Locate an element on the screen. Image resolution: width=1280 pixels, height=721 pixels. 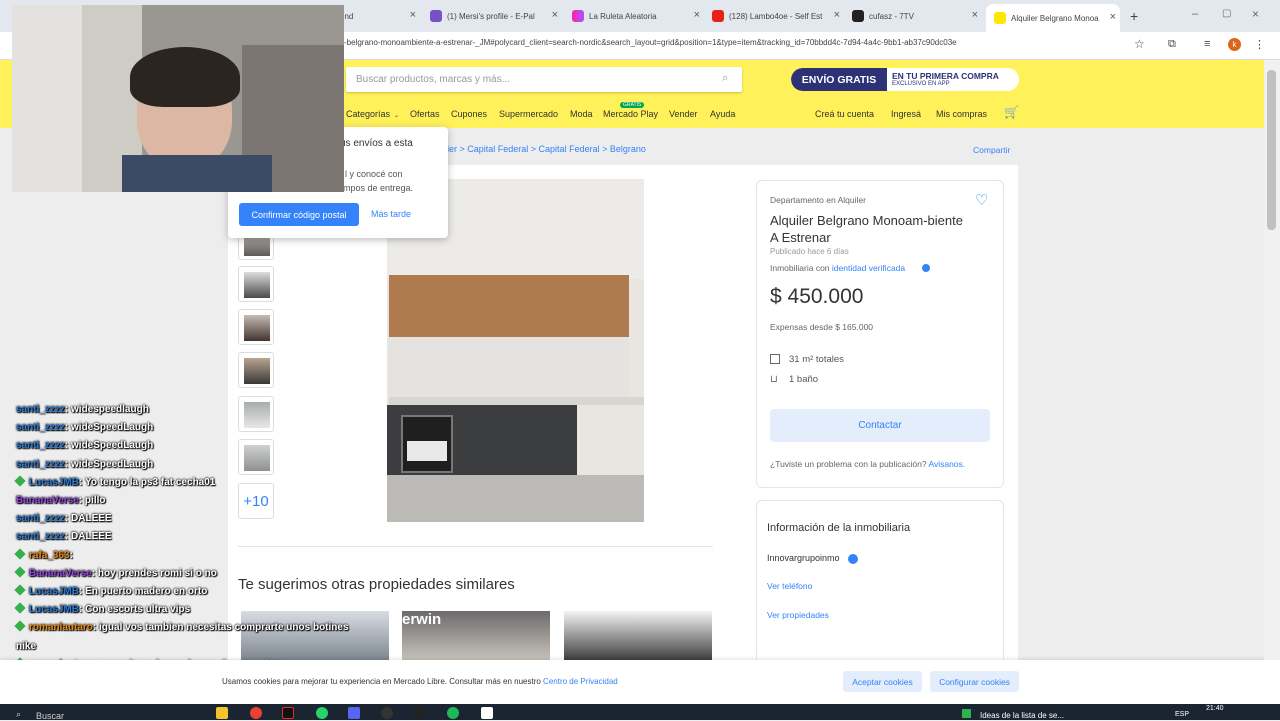
chat-text: : is located at coordinates (71, 555).